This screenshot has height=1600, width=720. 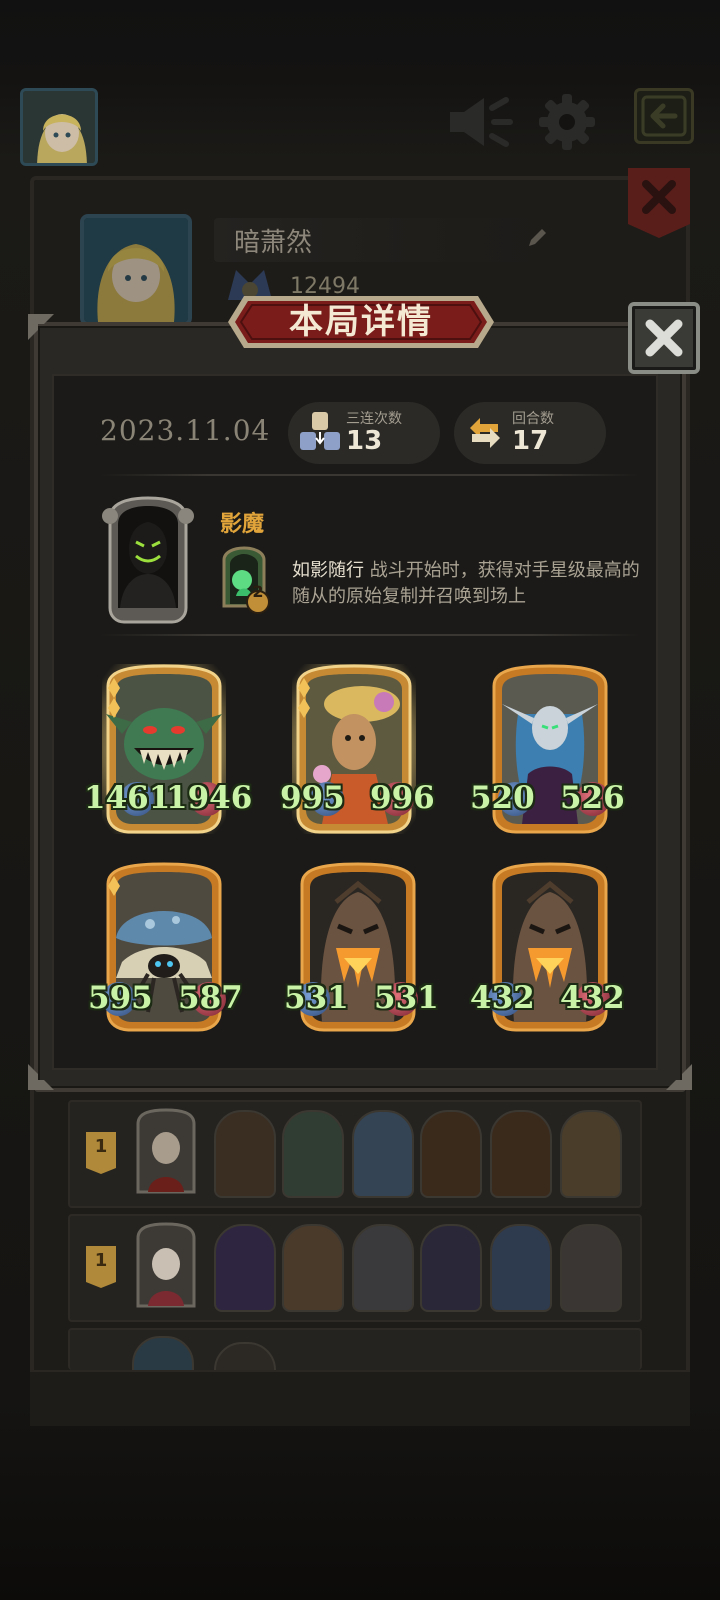 What do you see at coordinates (530, 441) in the screenshot?
I see `round-count-value: 17` at bounding box center [530, 441].